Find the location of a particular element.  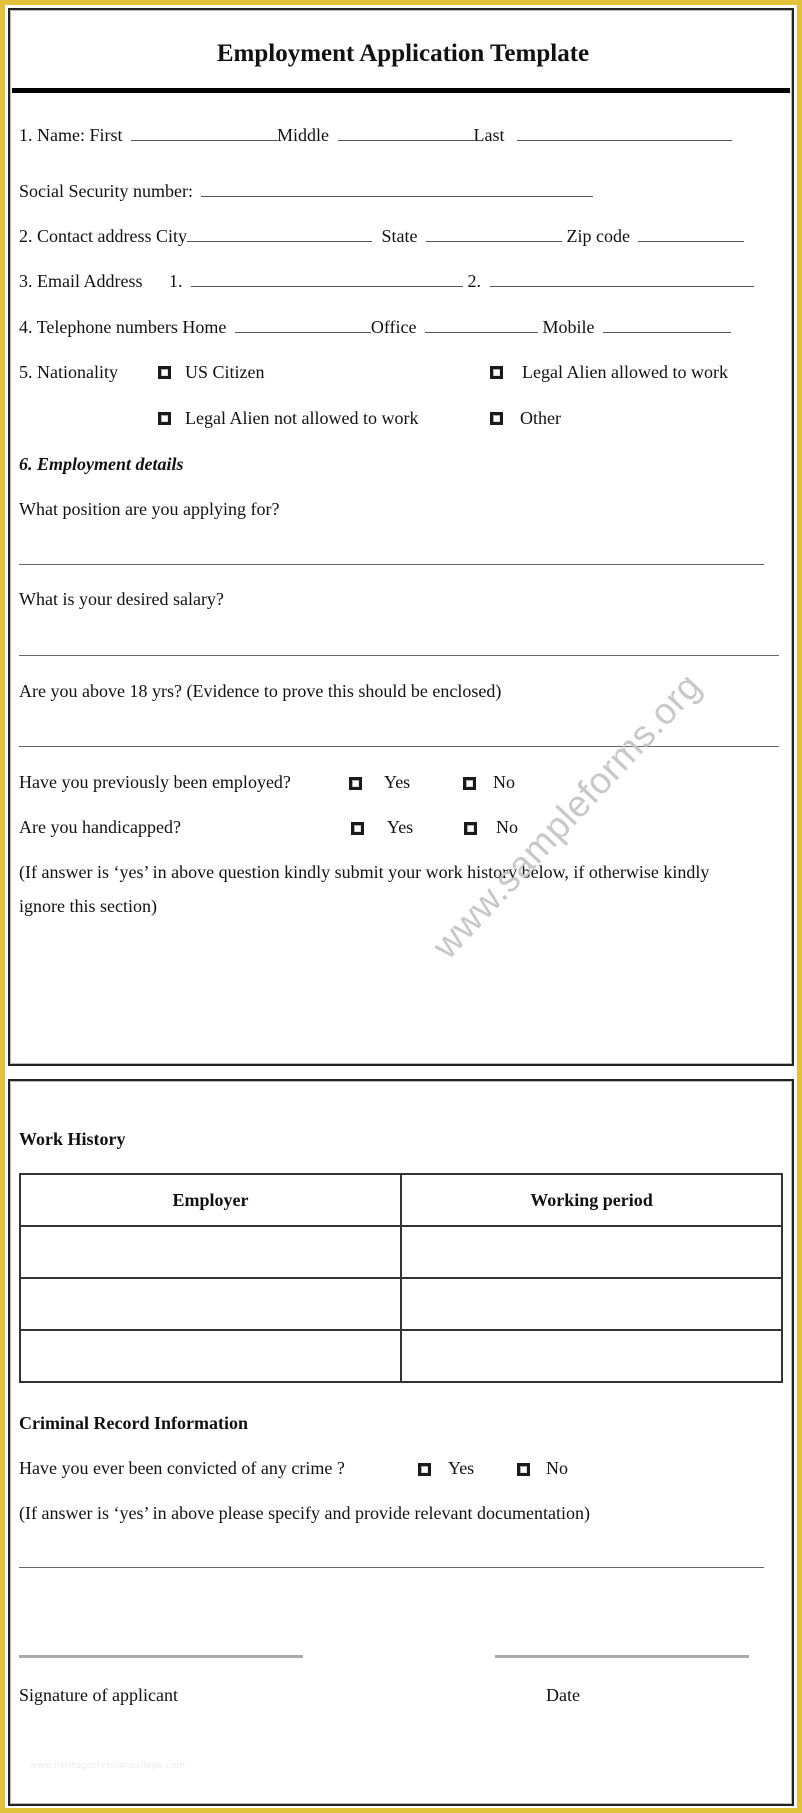

position-question: What position are you applying for? is located at coordinates (149, 509).